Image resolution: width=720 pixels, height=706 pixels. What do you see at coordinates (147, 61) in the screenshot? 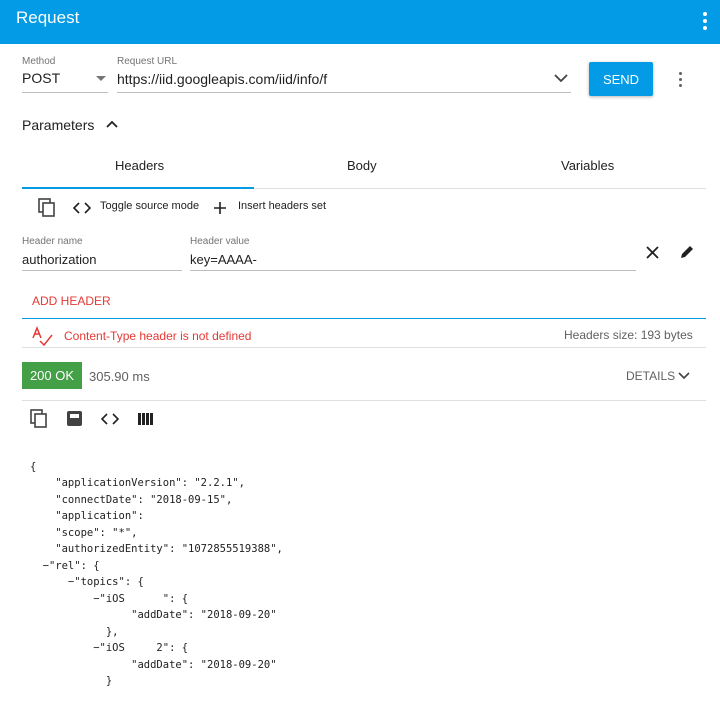
I see `url-label: Request URL` at bounding box center [147, 61].